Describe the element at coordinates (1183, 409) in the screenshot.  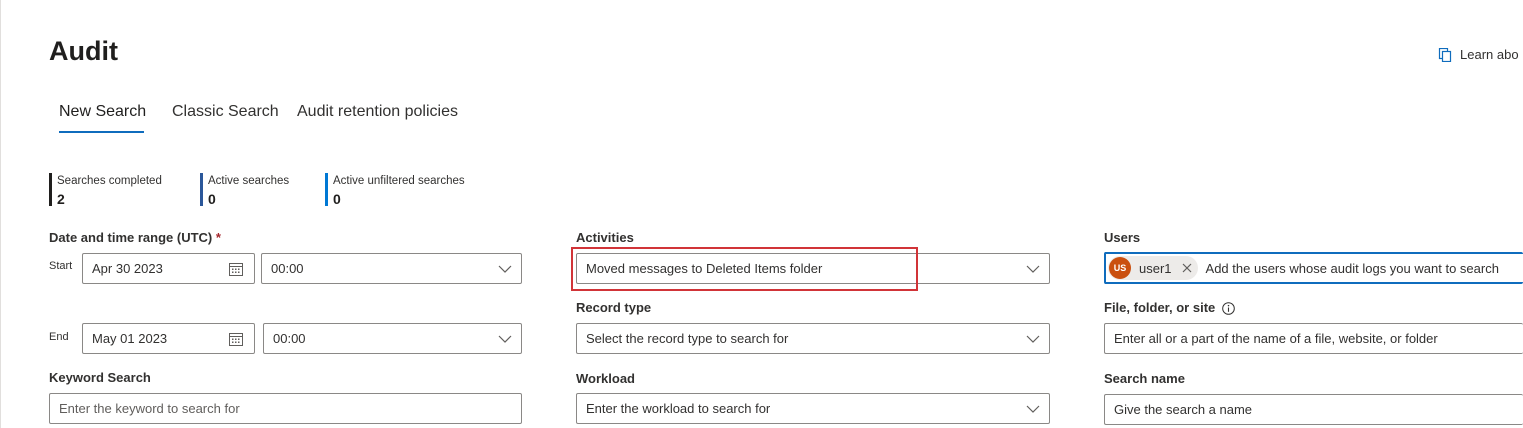
I see `search-name-placeholder: Give the search a name` at that location.